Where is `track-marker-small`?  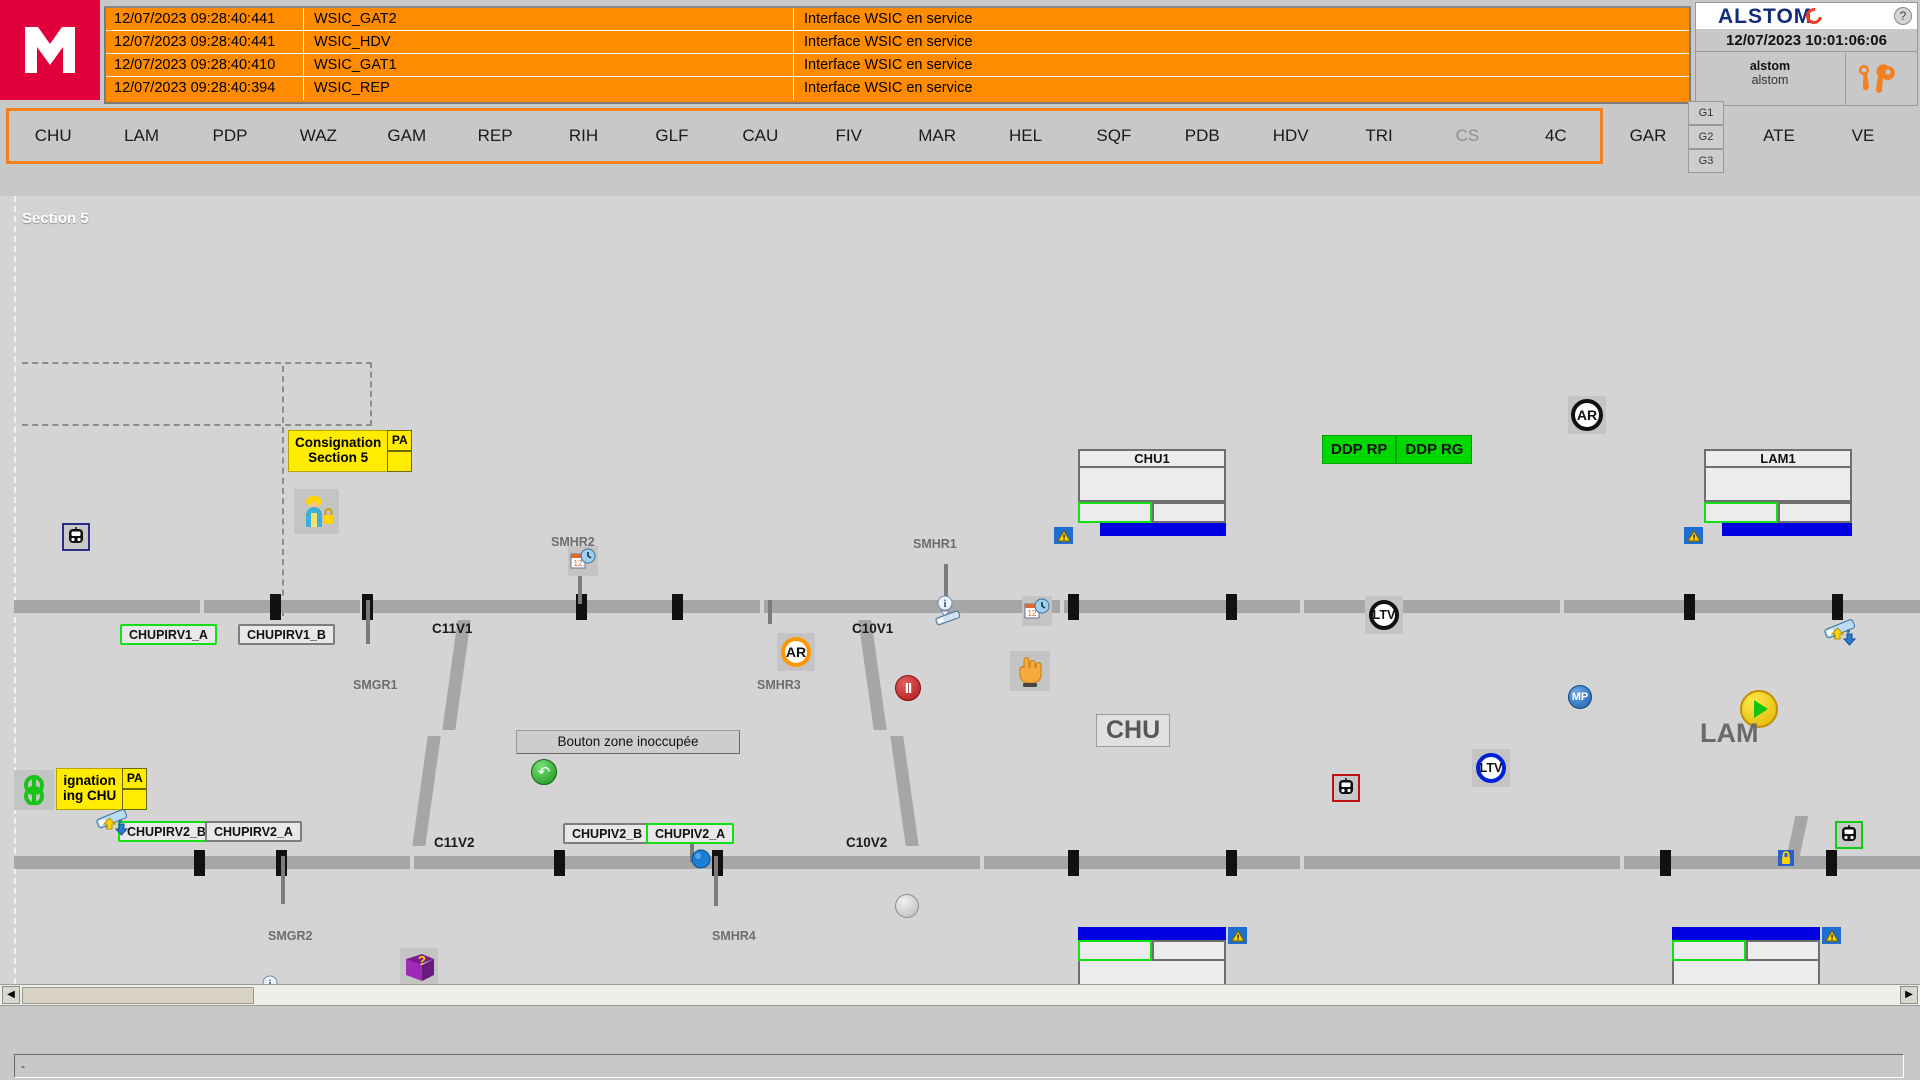
track-marker-small is located at coordinates (770, 612).